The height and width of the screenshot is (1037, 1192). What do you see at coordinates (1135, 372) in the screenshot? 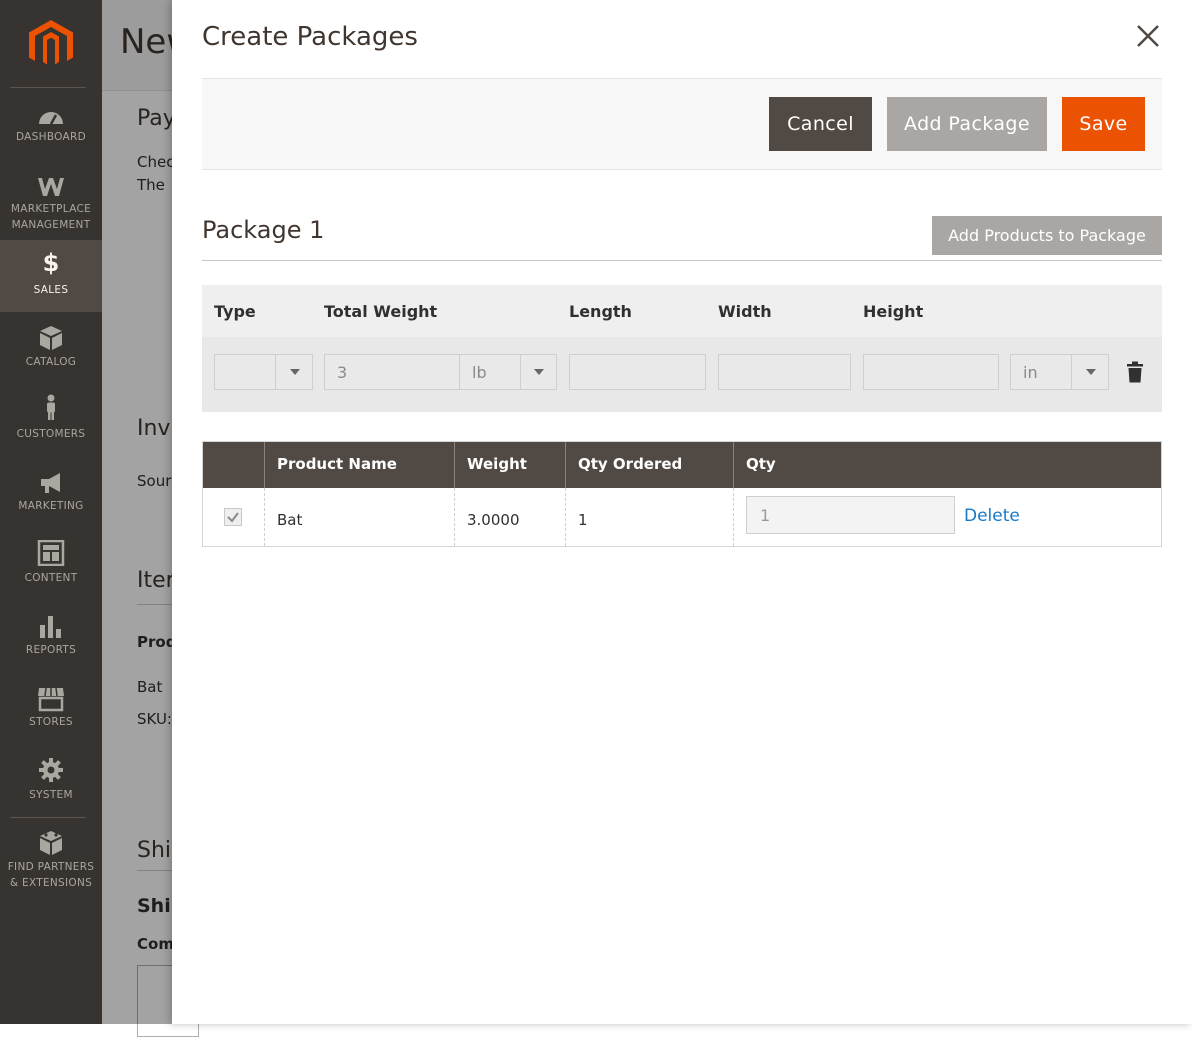
I see `trash-icon` at bounding box center [1135, 372].